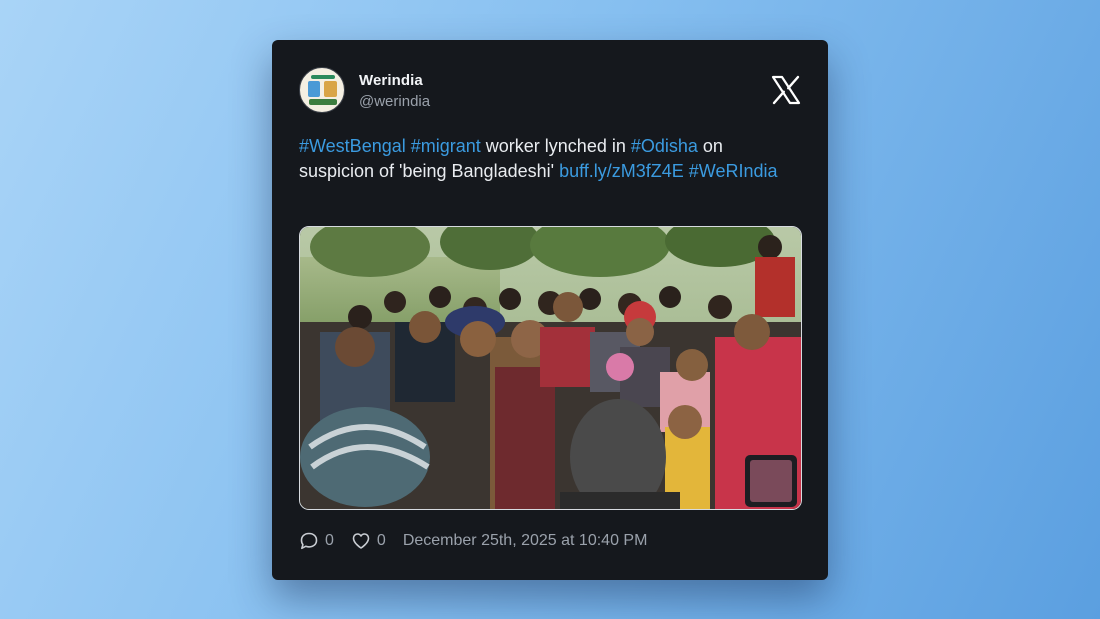  What do you see at coordinates (352, 146) in the screenshot?
I see `hashtag-link: #WestBengal` at bounding box center [352, 146].